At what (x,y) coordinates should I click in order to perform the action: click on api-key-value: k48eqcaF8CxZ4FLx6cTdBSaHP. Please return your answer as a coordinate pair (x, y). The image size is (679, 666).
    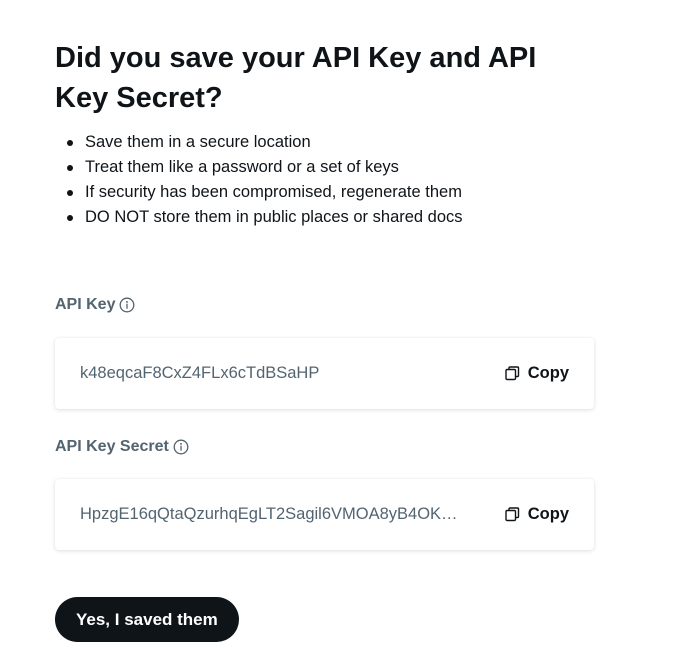
    Looking at the image, I should click on (200, 373).